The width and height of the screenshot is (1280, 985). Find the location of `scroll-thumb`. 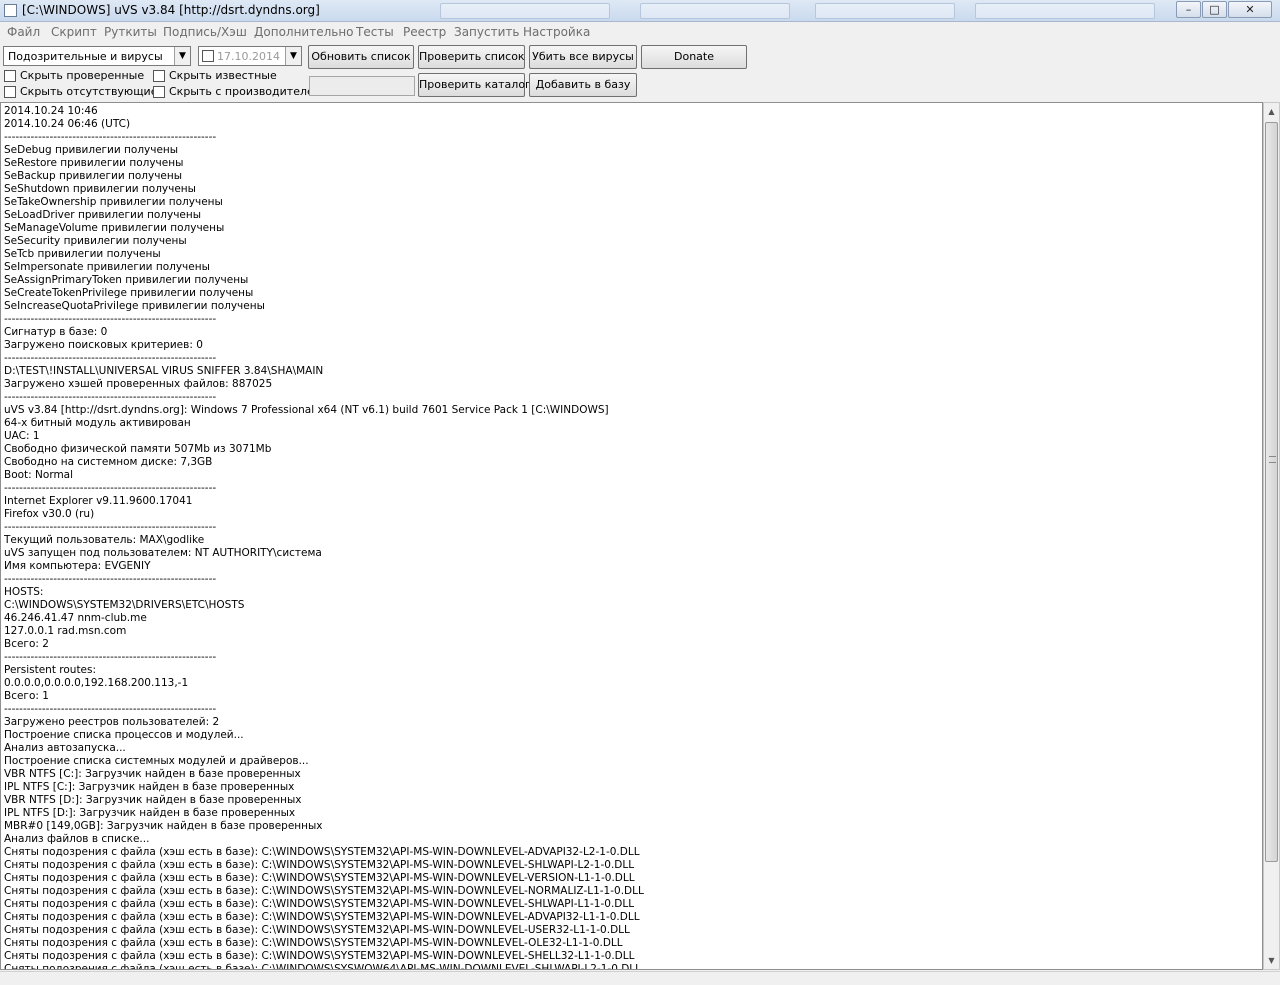

scroll-thumb is located at coordinates (1271, 492).